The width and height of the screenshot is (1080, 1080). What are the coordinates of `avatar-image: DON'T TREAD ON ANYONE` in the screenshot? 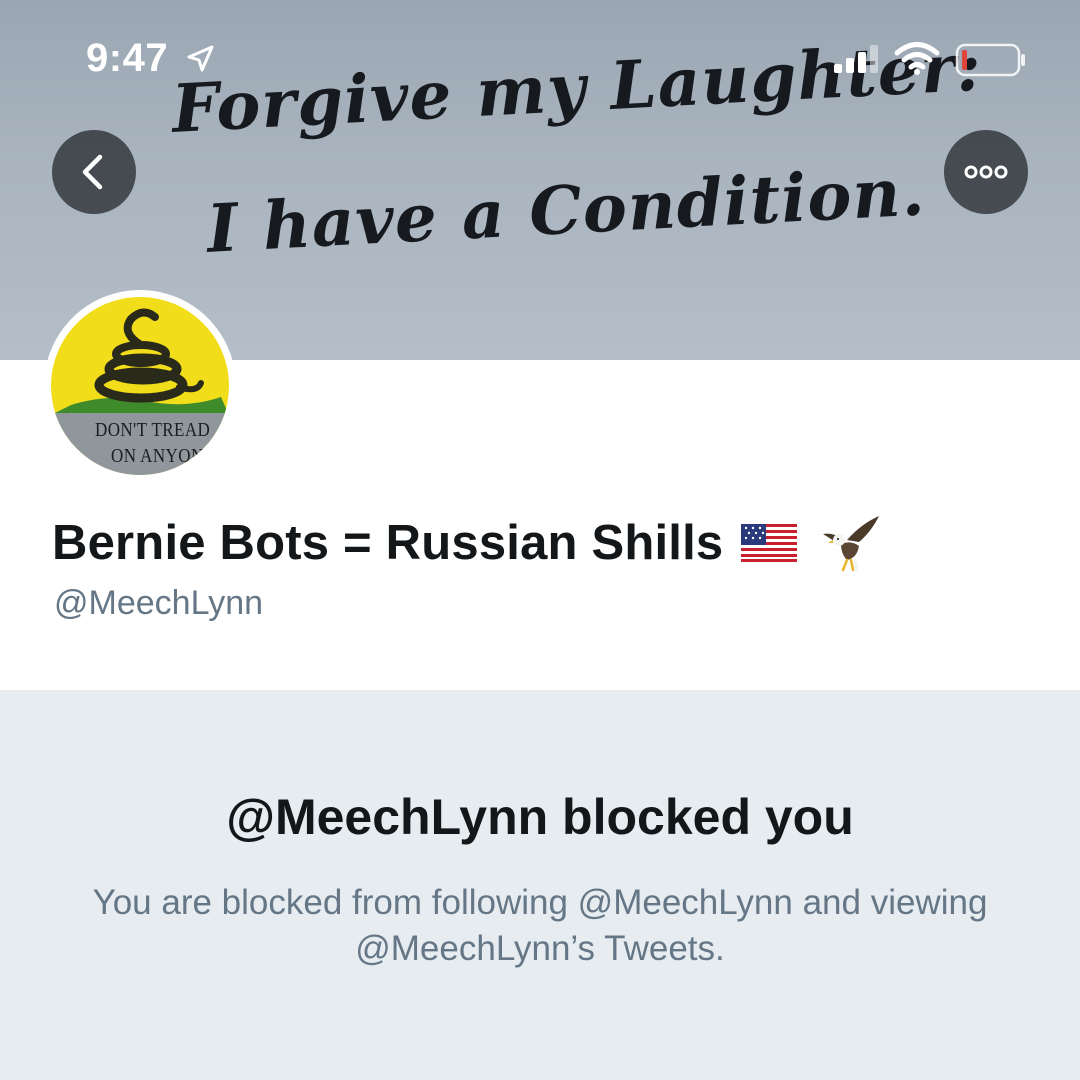 It's located at (140, 386).